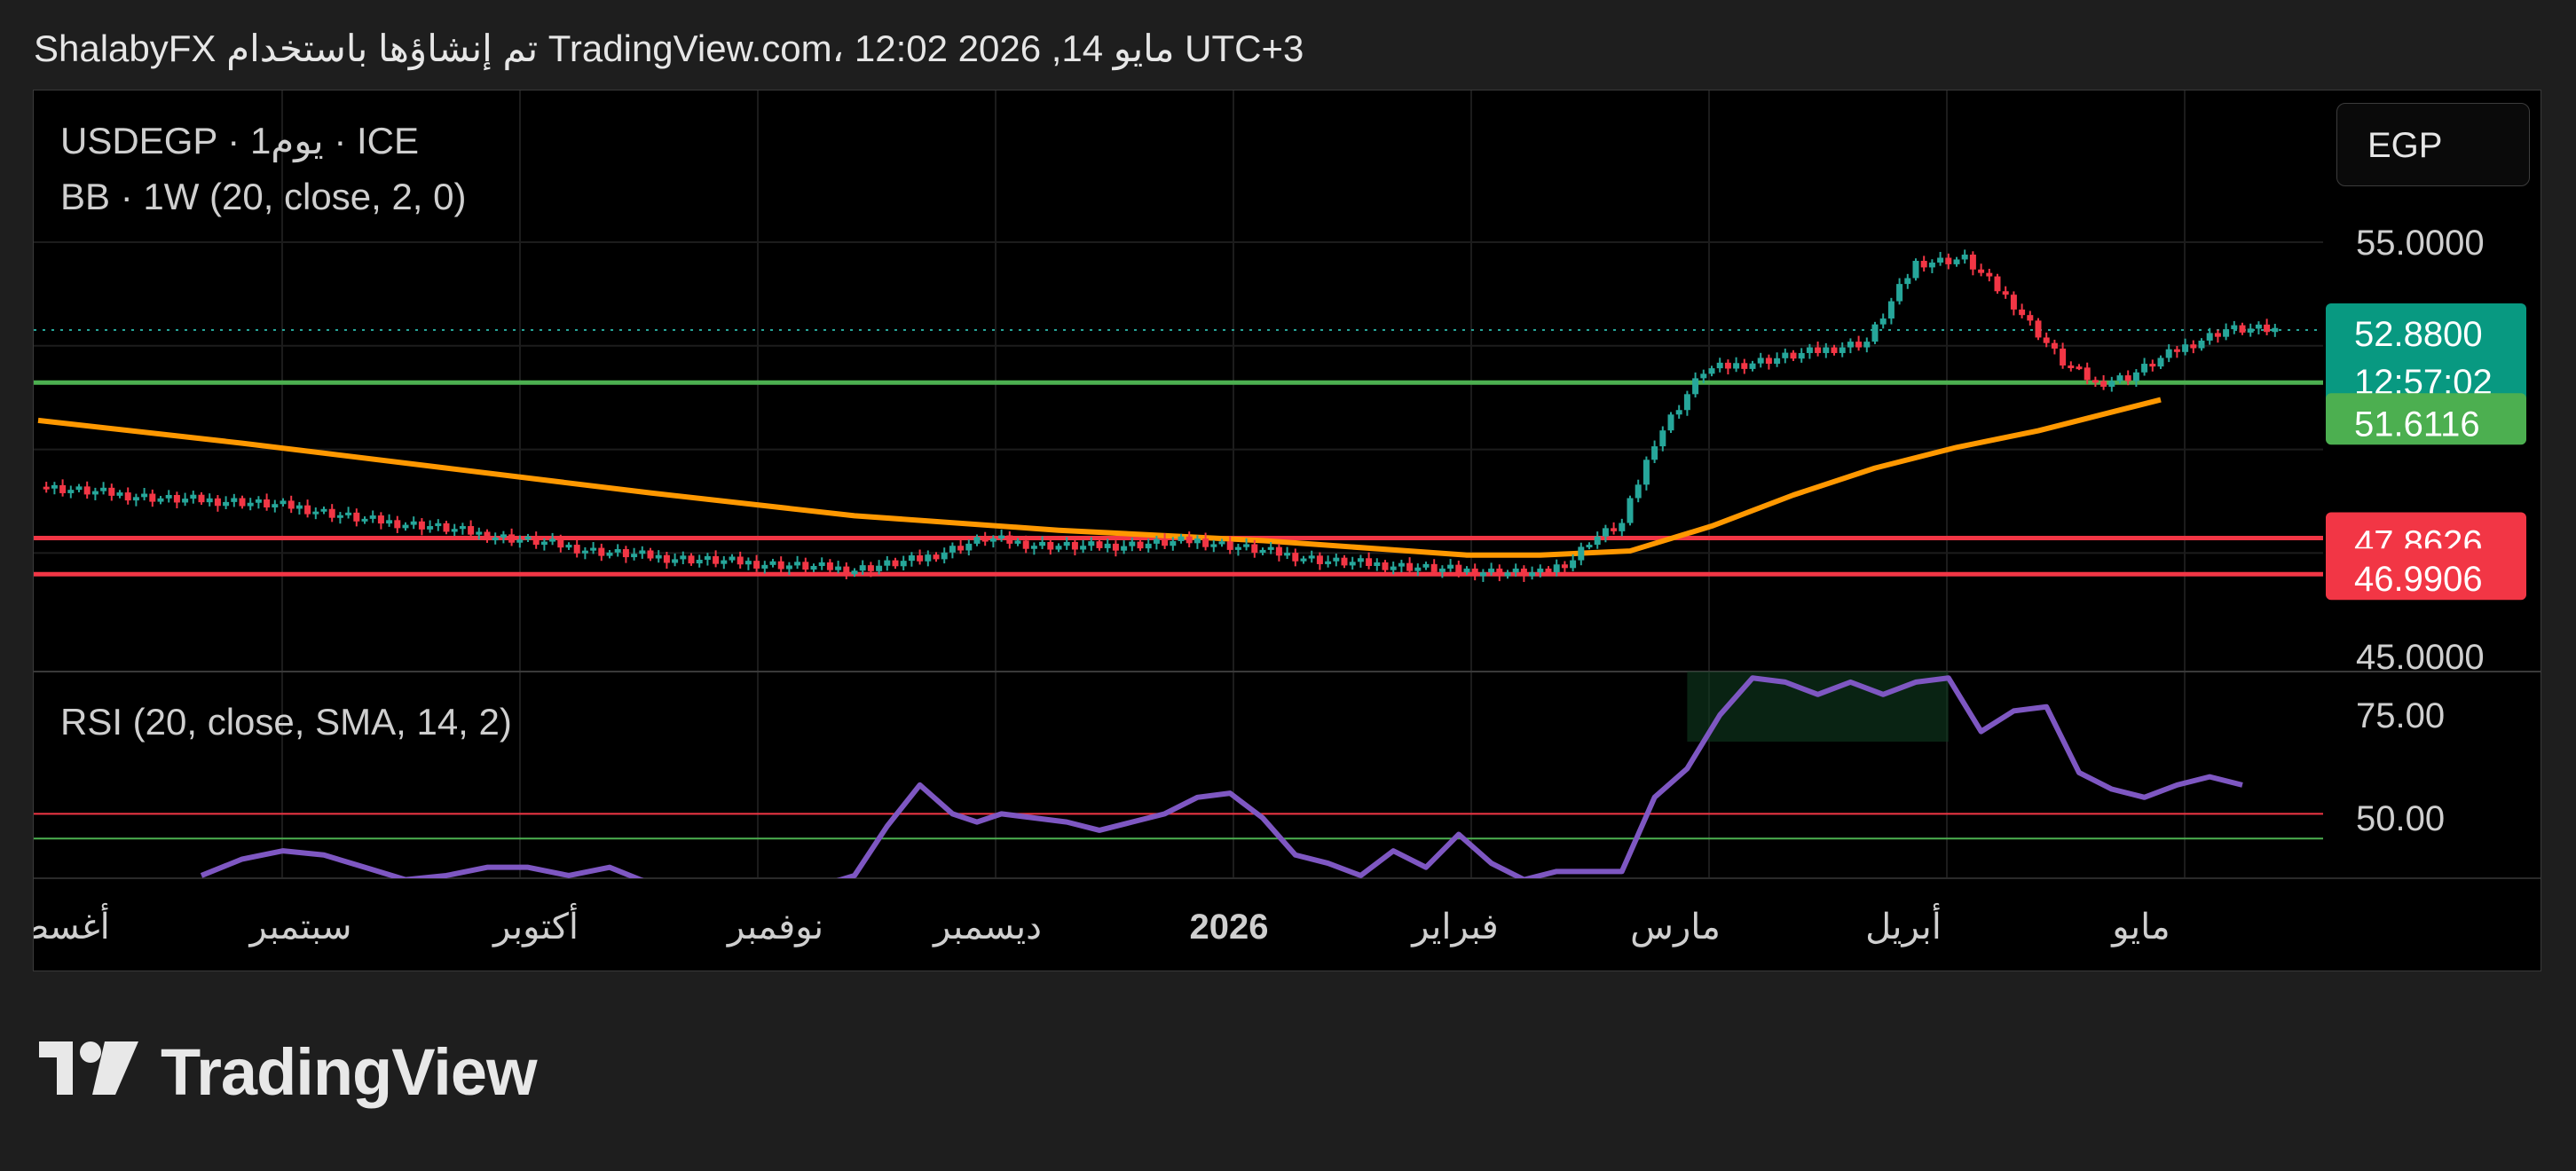 This screenshot has height=1171, width=2576. What do you see at coordinates (92, 1074) in the screenshot?
I see `tradingview-logo-icon` at bounding box center [92, 1074].